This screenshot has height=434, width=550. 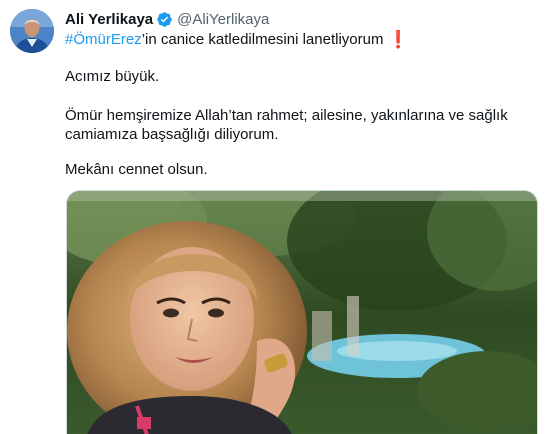 What do you see at coordinates (172, 134) in the screenshot?
I see `tweet-paragraph-2-line-2: camiamıza başsağlığı diliyorum.` at bounding box center [172, 134].